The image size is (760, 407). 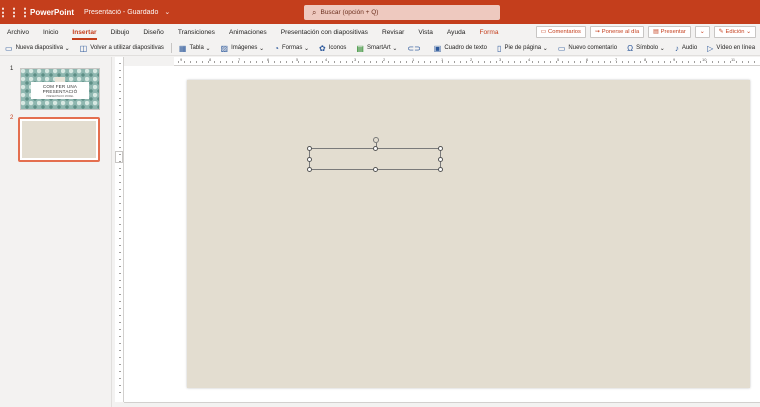 I want to click on image-icon: ▨, so click(x=224, y=48).